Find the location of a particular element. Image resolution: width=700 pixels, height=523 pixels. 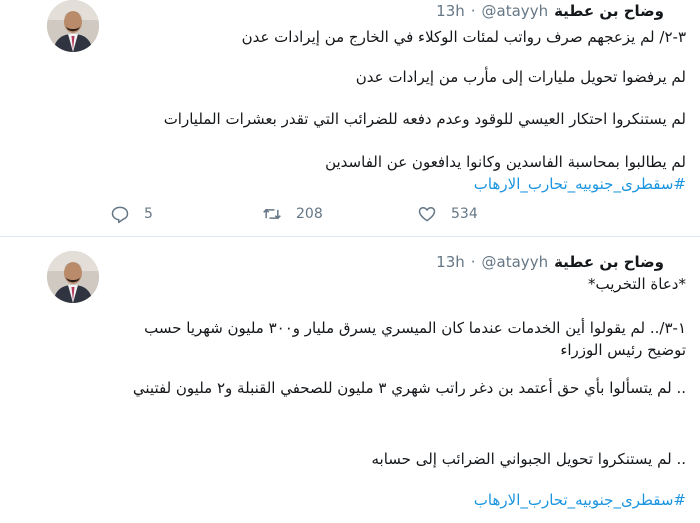

retweet-icon is located at coordinates (272, 214).